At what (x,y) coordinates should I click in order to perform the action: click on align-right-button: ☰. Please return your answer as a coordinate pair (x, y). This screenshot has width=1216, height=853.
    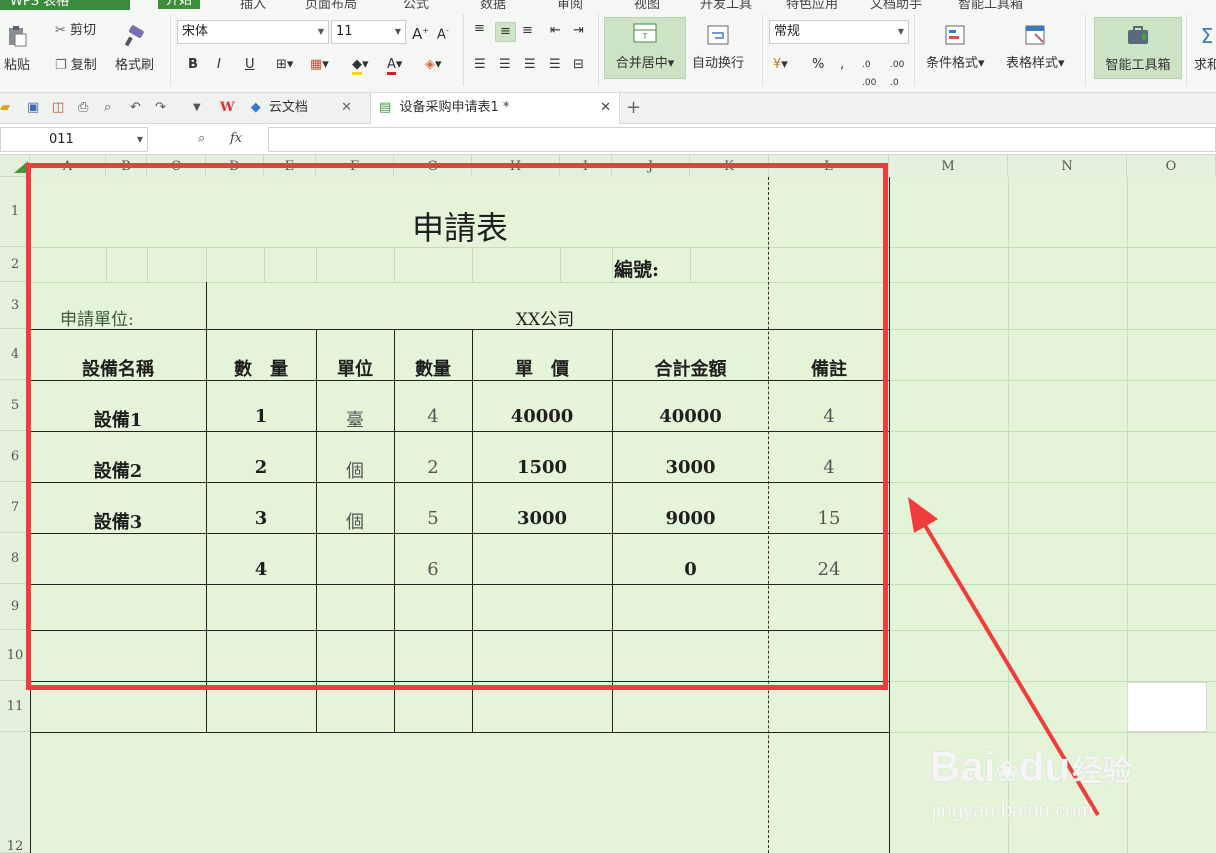
    Looking at the image, I should click on (530, 65).